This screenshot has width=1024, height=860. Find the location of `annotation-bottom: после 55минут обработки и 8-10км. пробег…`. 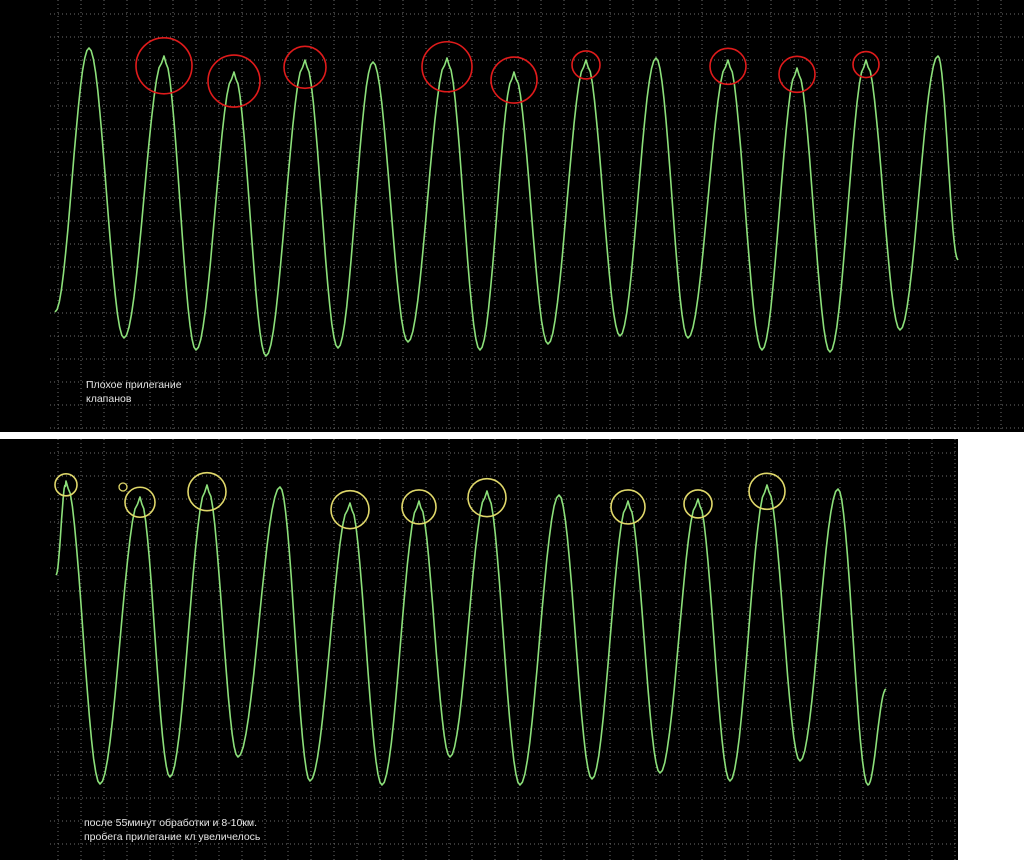

annotation-bottom: после 55минут обработки и 8-10км. пробег… is located at coordinates (172, 830).